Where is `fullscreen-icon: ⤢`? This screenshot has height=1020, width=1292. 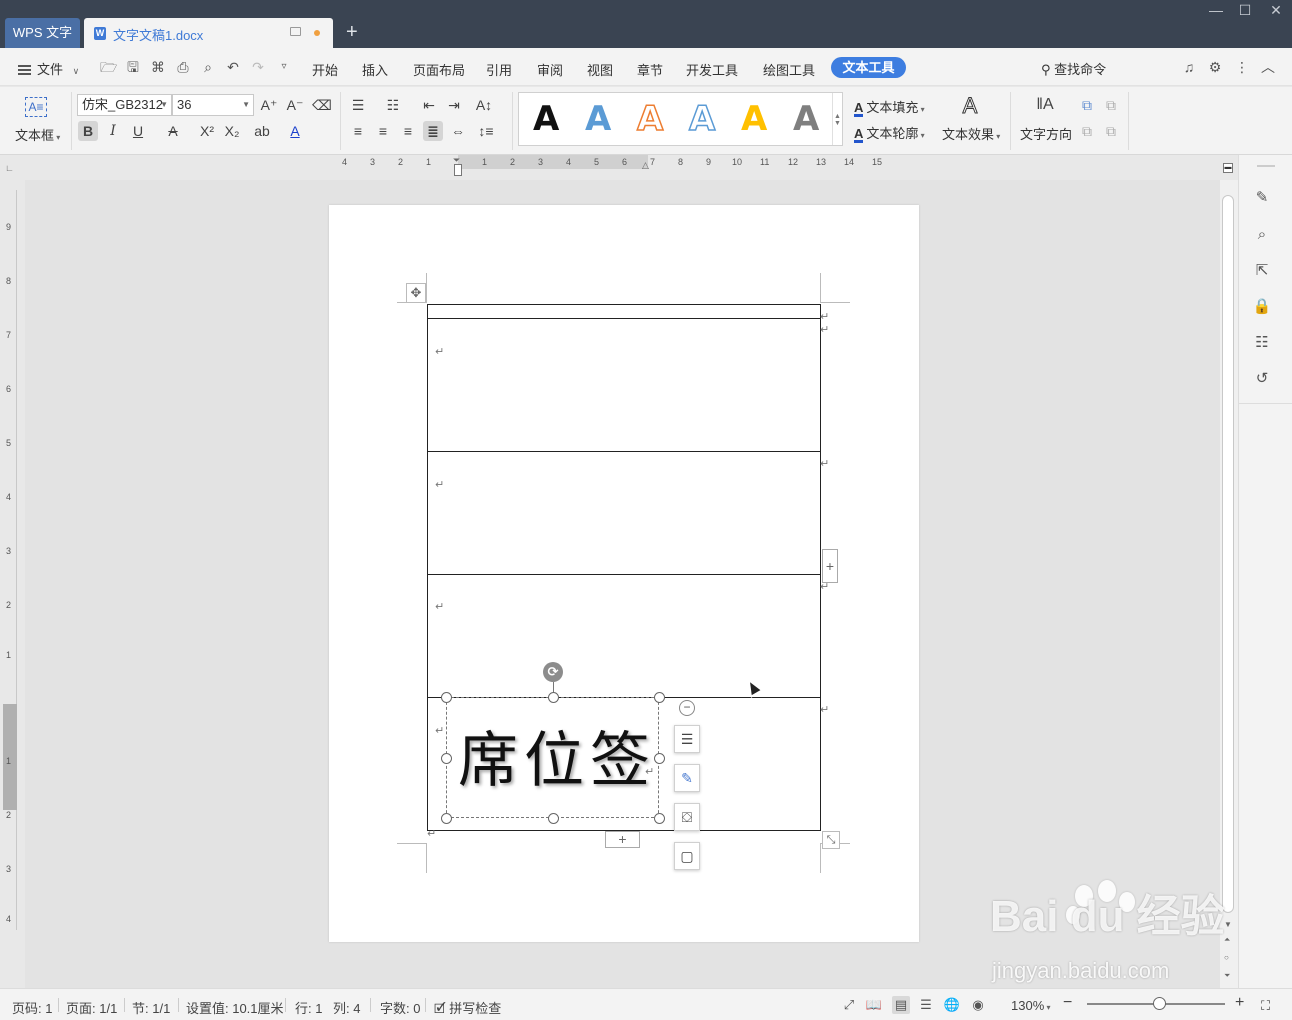
fullscreen-icon: ⤢ is located at coordinates (849, 1005).